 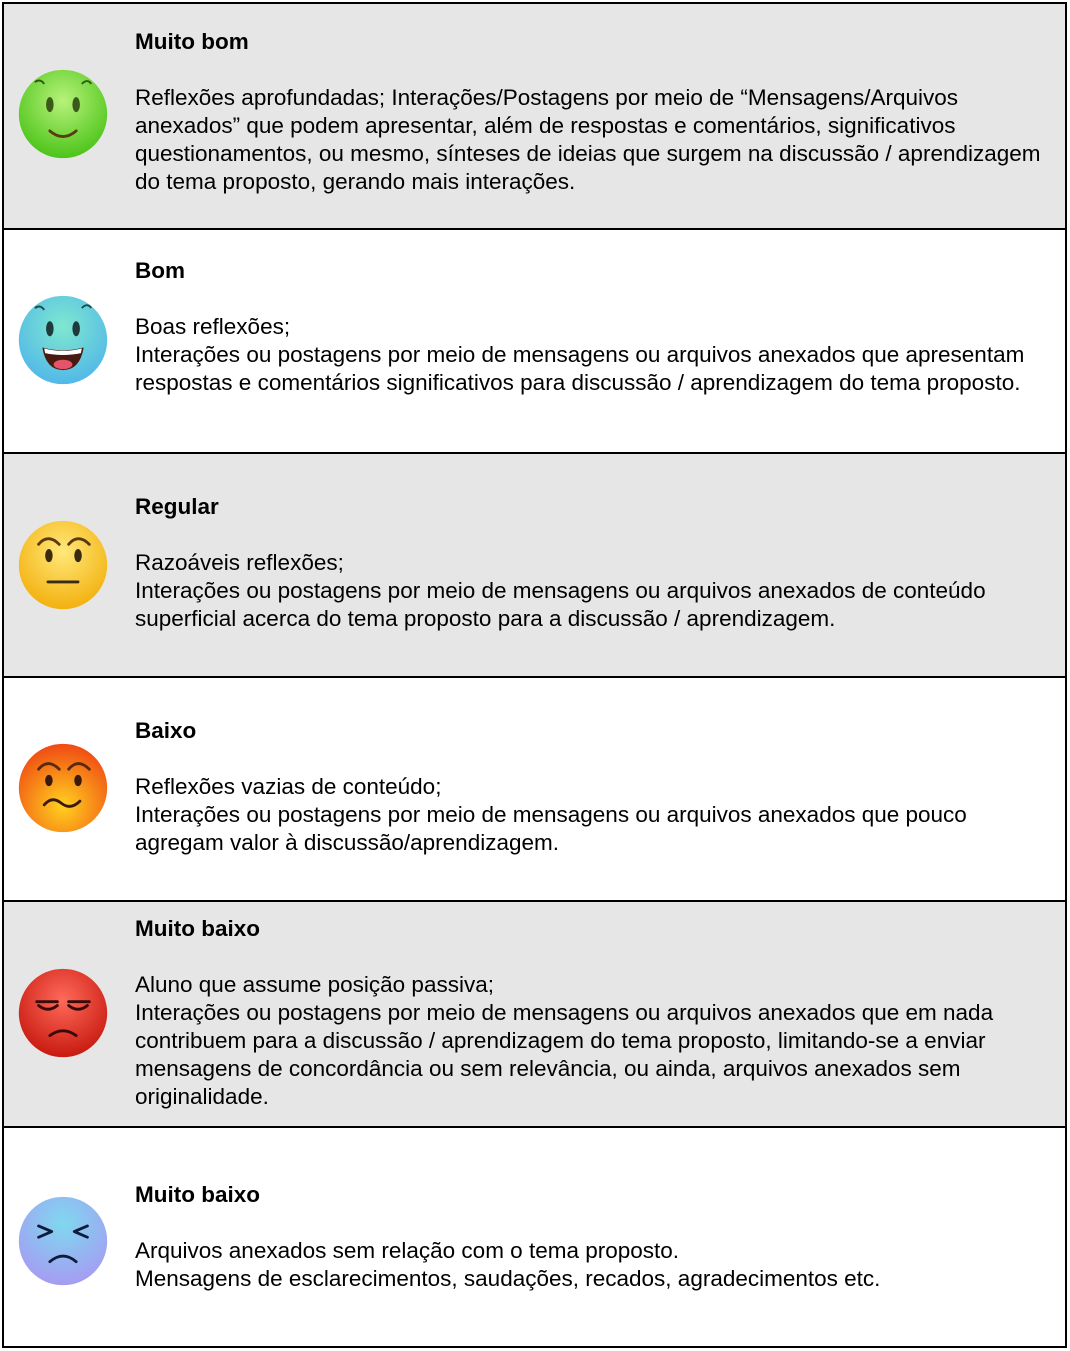 What do you see at coordinates (314, 984) in the screenshot?
I see `rating-description: Aluno que assume posição passiva;` at bounding box center [314, 984].